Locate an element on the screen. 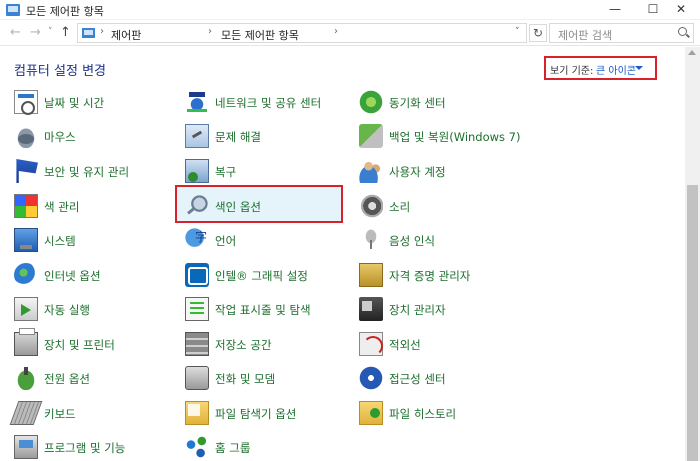 The height and width of the screenshot is (461, 700). chevron-down-icon is located at coordinates (639, 68).